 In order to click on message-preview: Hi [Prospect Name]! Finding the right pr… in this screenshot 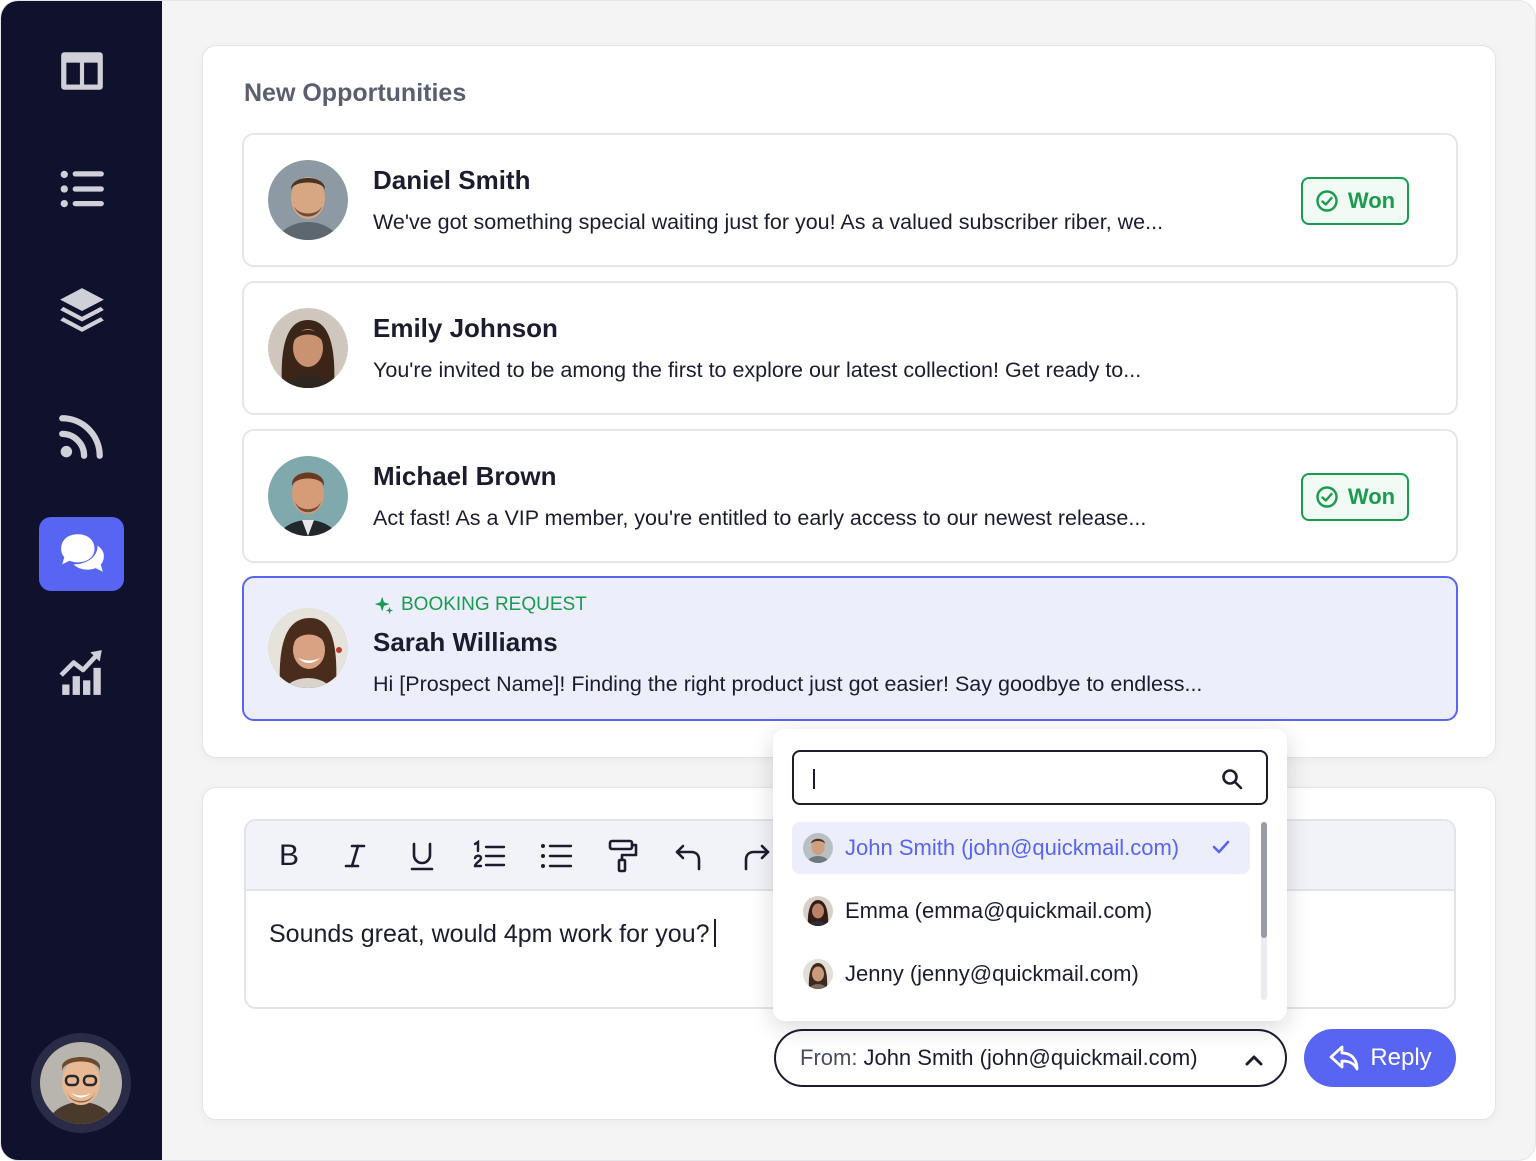, I will do `click(788, 684)`.